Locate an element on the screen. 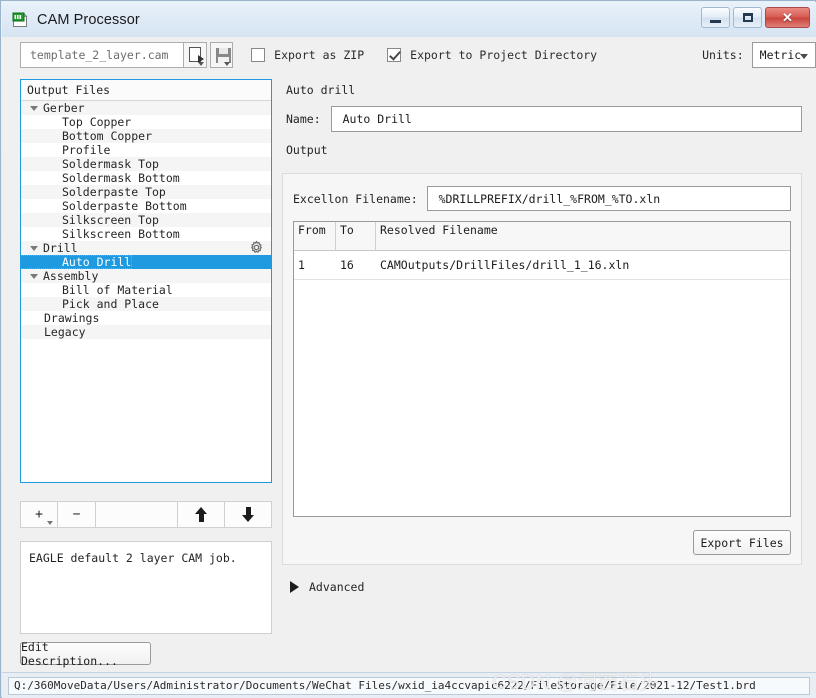 Image resolution: width=816 pixels, height=698 pixels. close-button: ✕ is located at coordinates (787, 17).